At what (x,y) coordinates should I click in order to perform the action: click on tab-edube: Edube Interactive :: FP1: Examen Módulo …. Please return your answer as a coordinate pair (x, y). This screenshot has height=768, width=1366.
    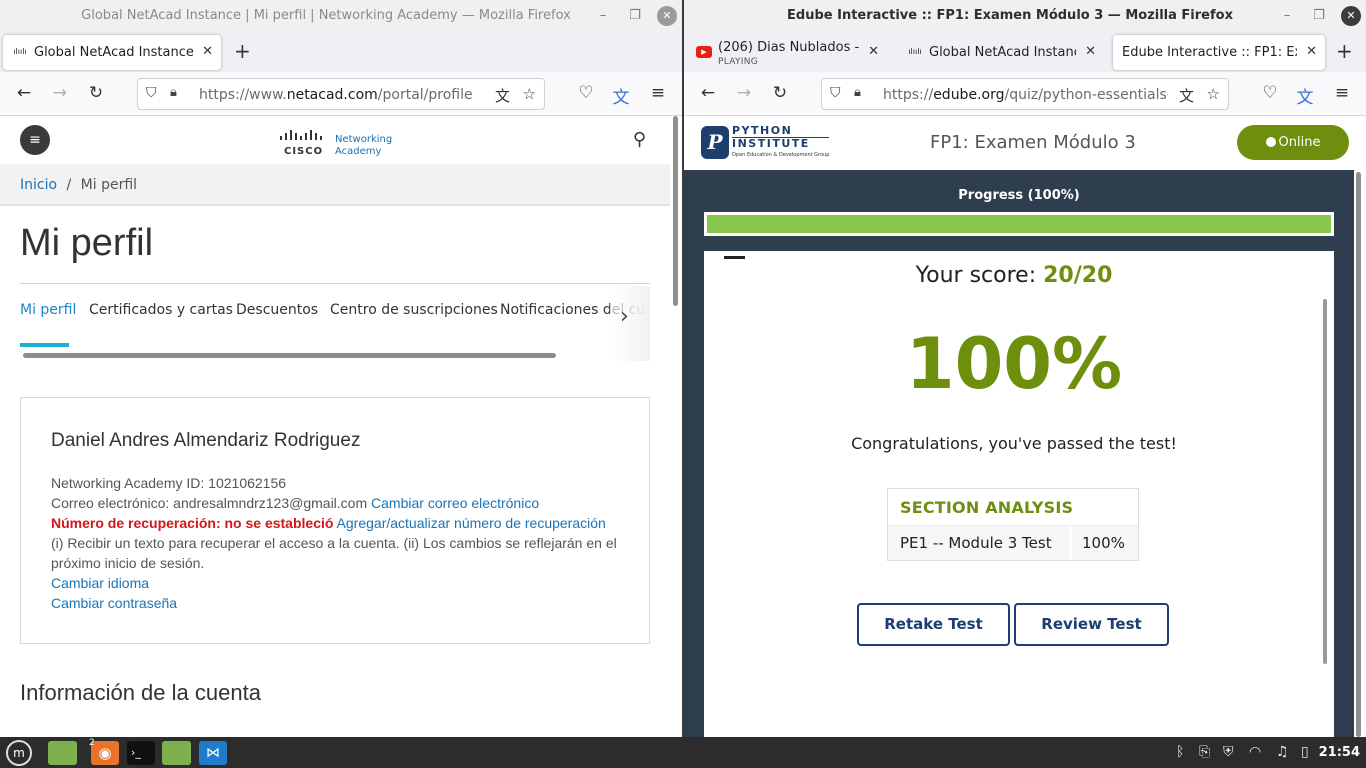
    Looking at the image, I should click on (1219, 52).